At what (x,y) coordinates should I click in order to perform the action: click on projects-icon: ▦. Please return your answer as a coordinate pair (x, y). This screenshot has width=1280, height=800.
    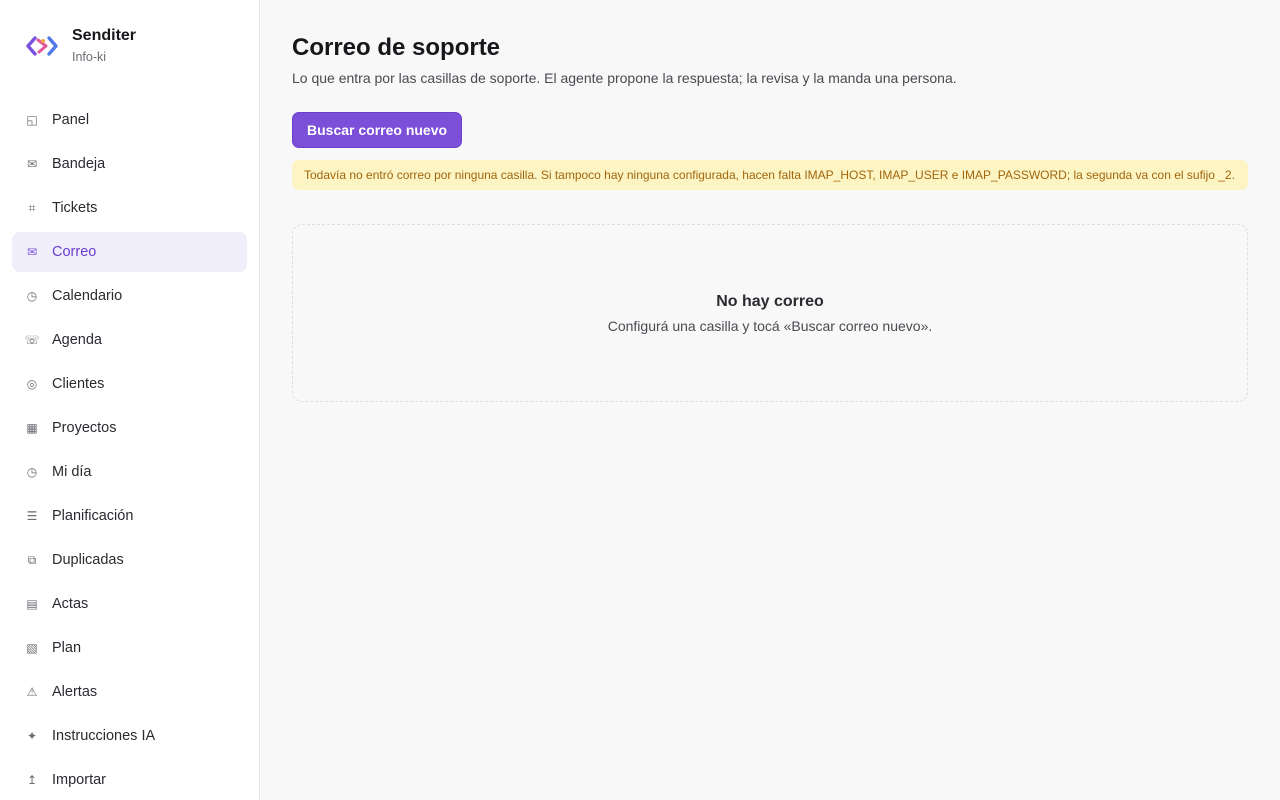
    Looking at the image, I should click on (32, 428).